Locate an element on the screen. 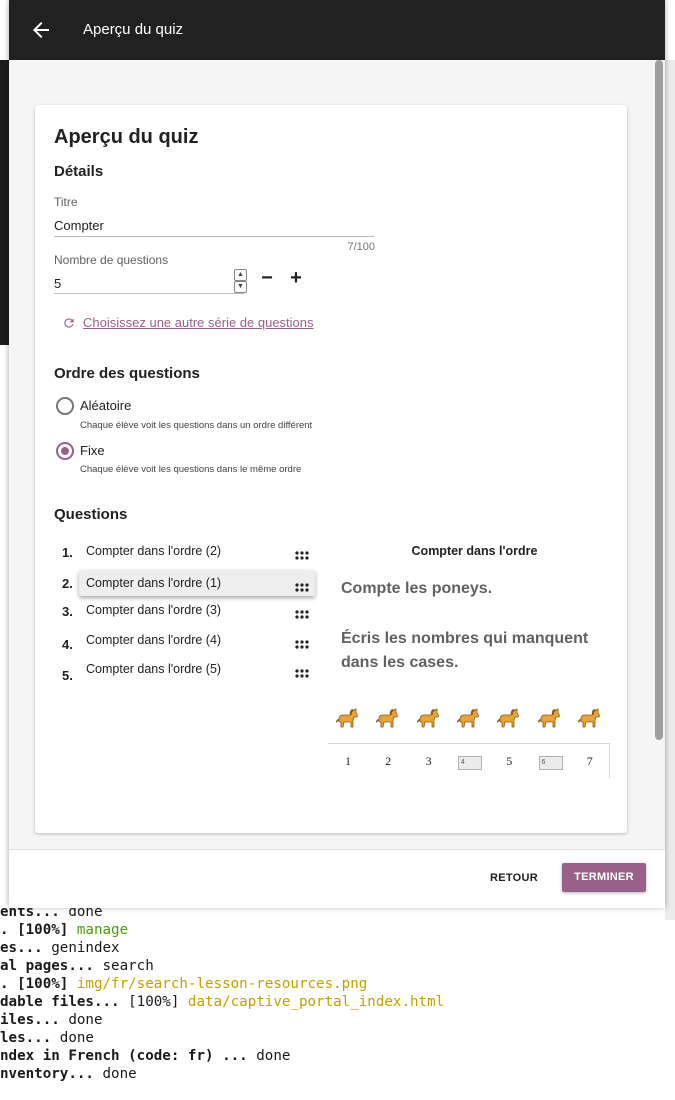 The height and width of the screenshot is (1100, 675). question-label: Compter dans l'ordre (1) is located at coordinates (154, 583).